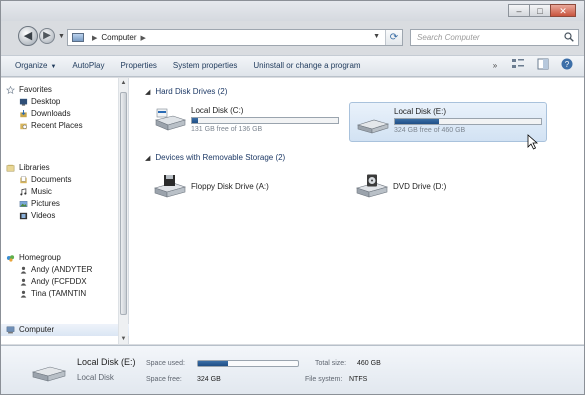  I want to click on nav-item-pictures: Pictures, so click(65, 204).